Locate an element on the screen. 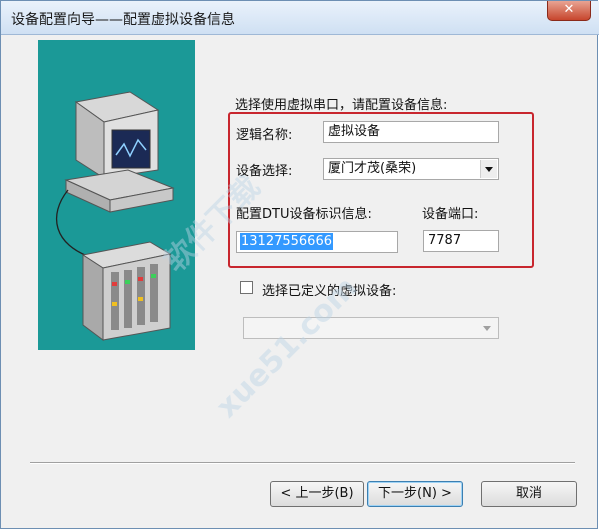 The width and height of the screenshot is (600, 531). intro-text: 选择使用虚拟串口，请配置设备信息: is located at coordinates (341, 105).